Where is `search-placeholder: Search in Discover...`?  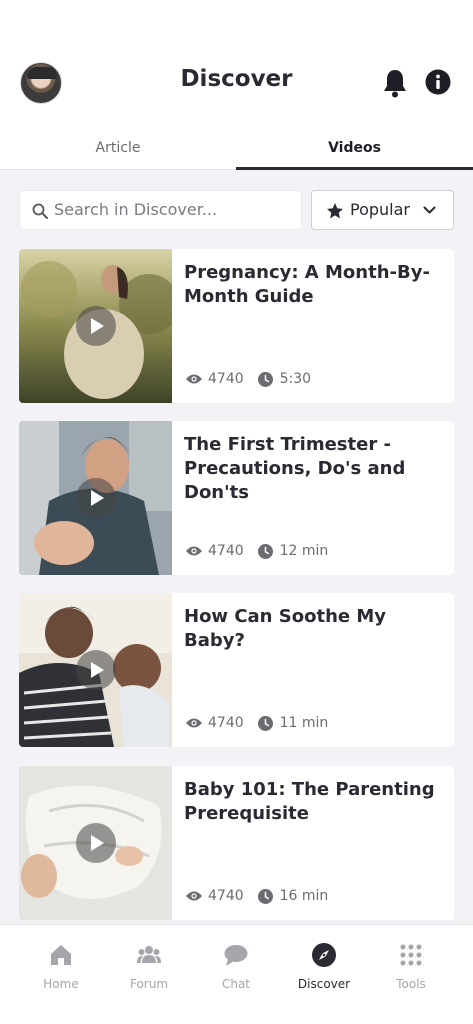 search-placeholder: Search in Discover... is located at coordinates (136, 209).